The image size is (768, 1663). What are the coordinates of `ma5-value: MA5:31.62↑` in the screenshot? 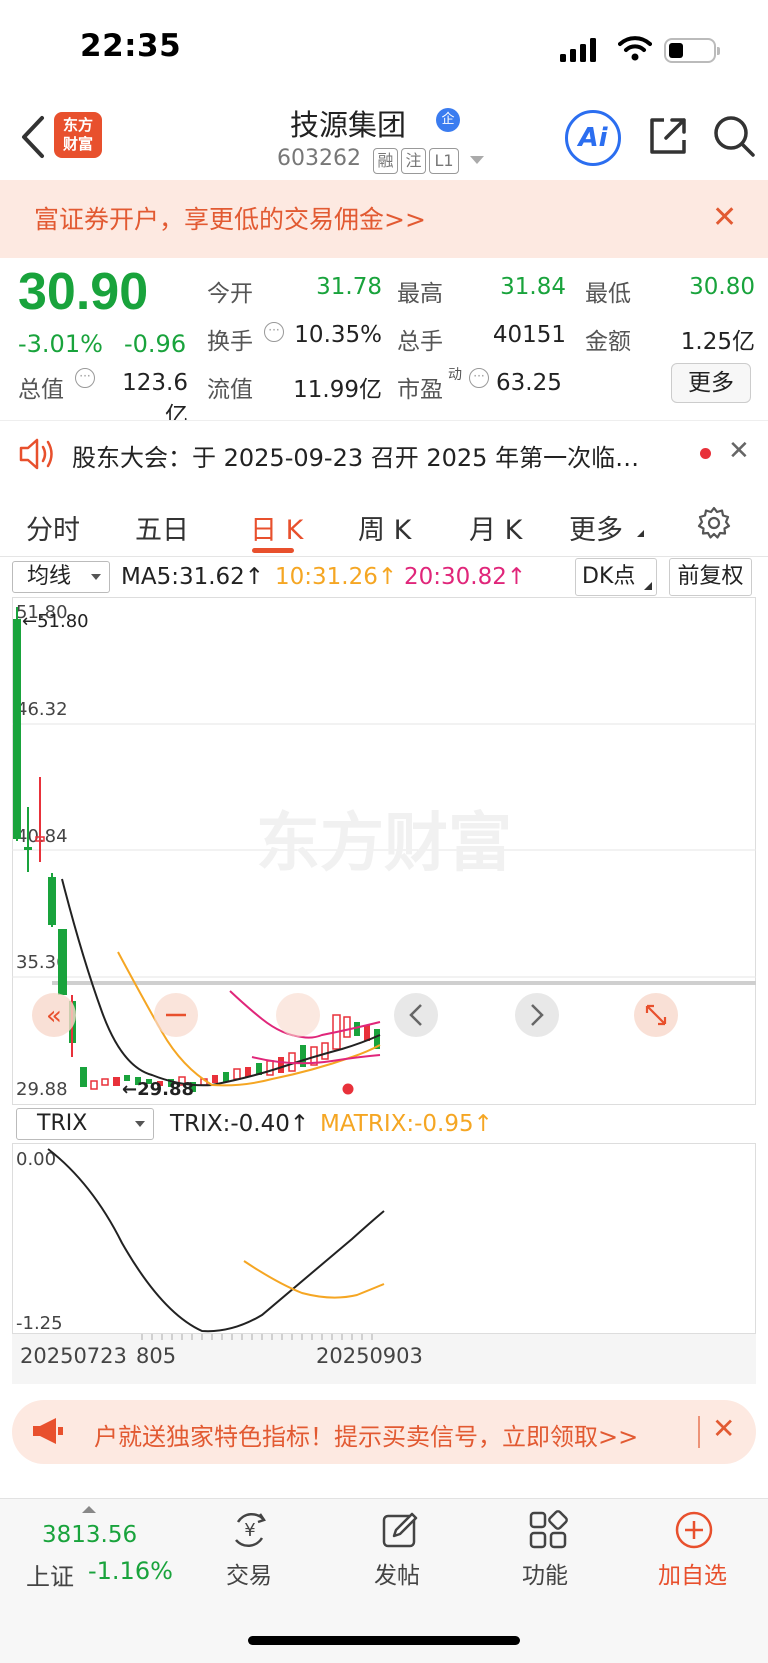 It's located at (193, 577).